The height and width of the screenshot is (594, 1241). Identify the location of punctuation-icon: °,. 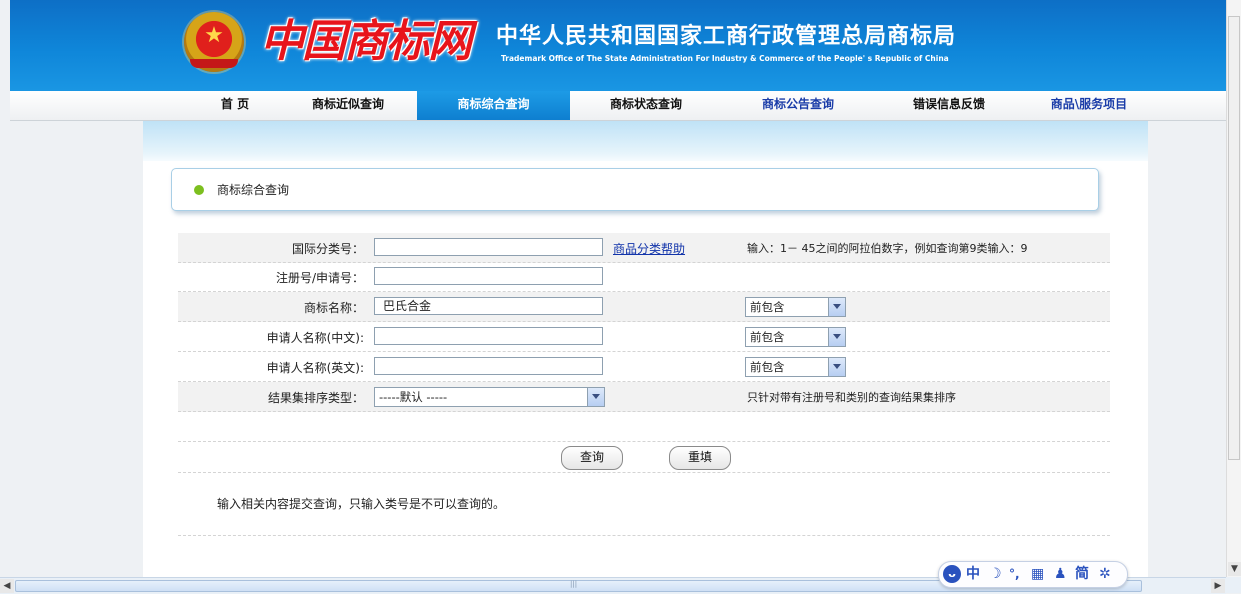
(1014, 574).